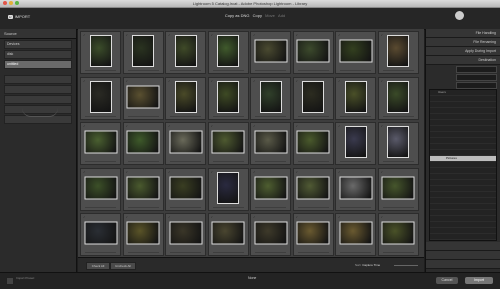 The image size is (500, 289). What do you see at coordinates (463, 51) in the screenshot?
I see `section-apply-during-import: Apply During Import` at bounding box center [463, 51].